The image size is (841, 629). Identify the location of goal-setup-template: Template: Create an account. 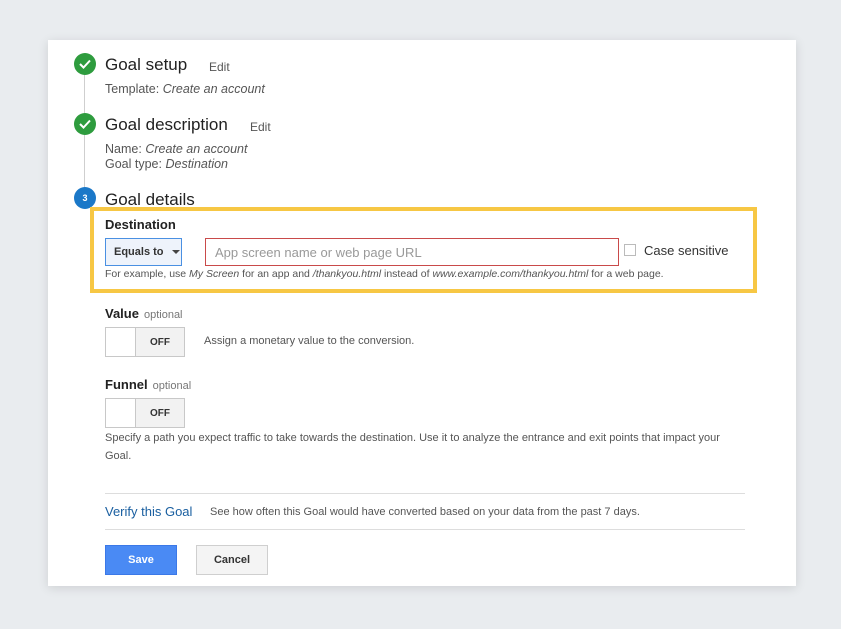
(185, 89).